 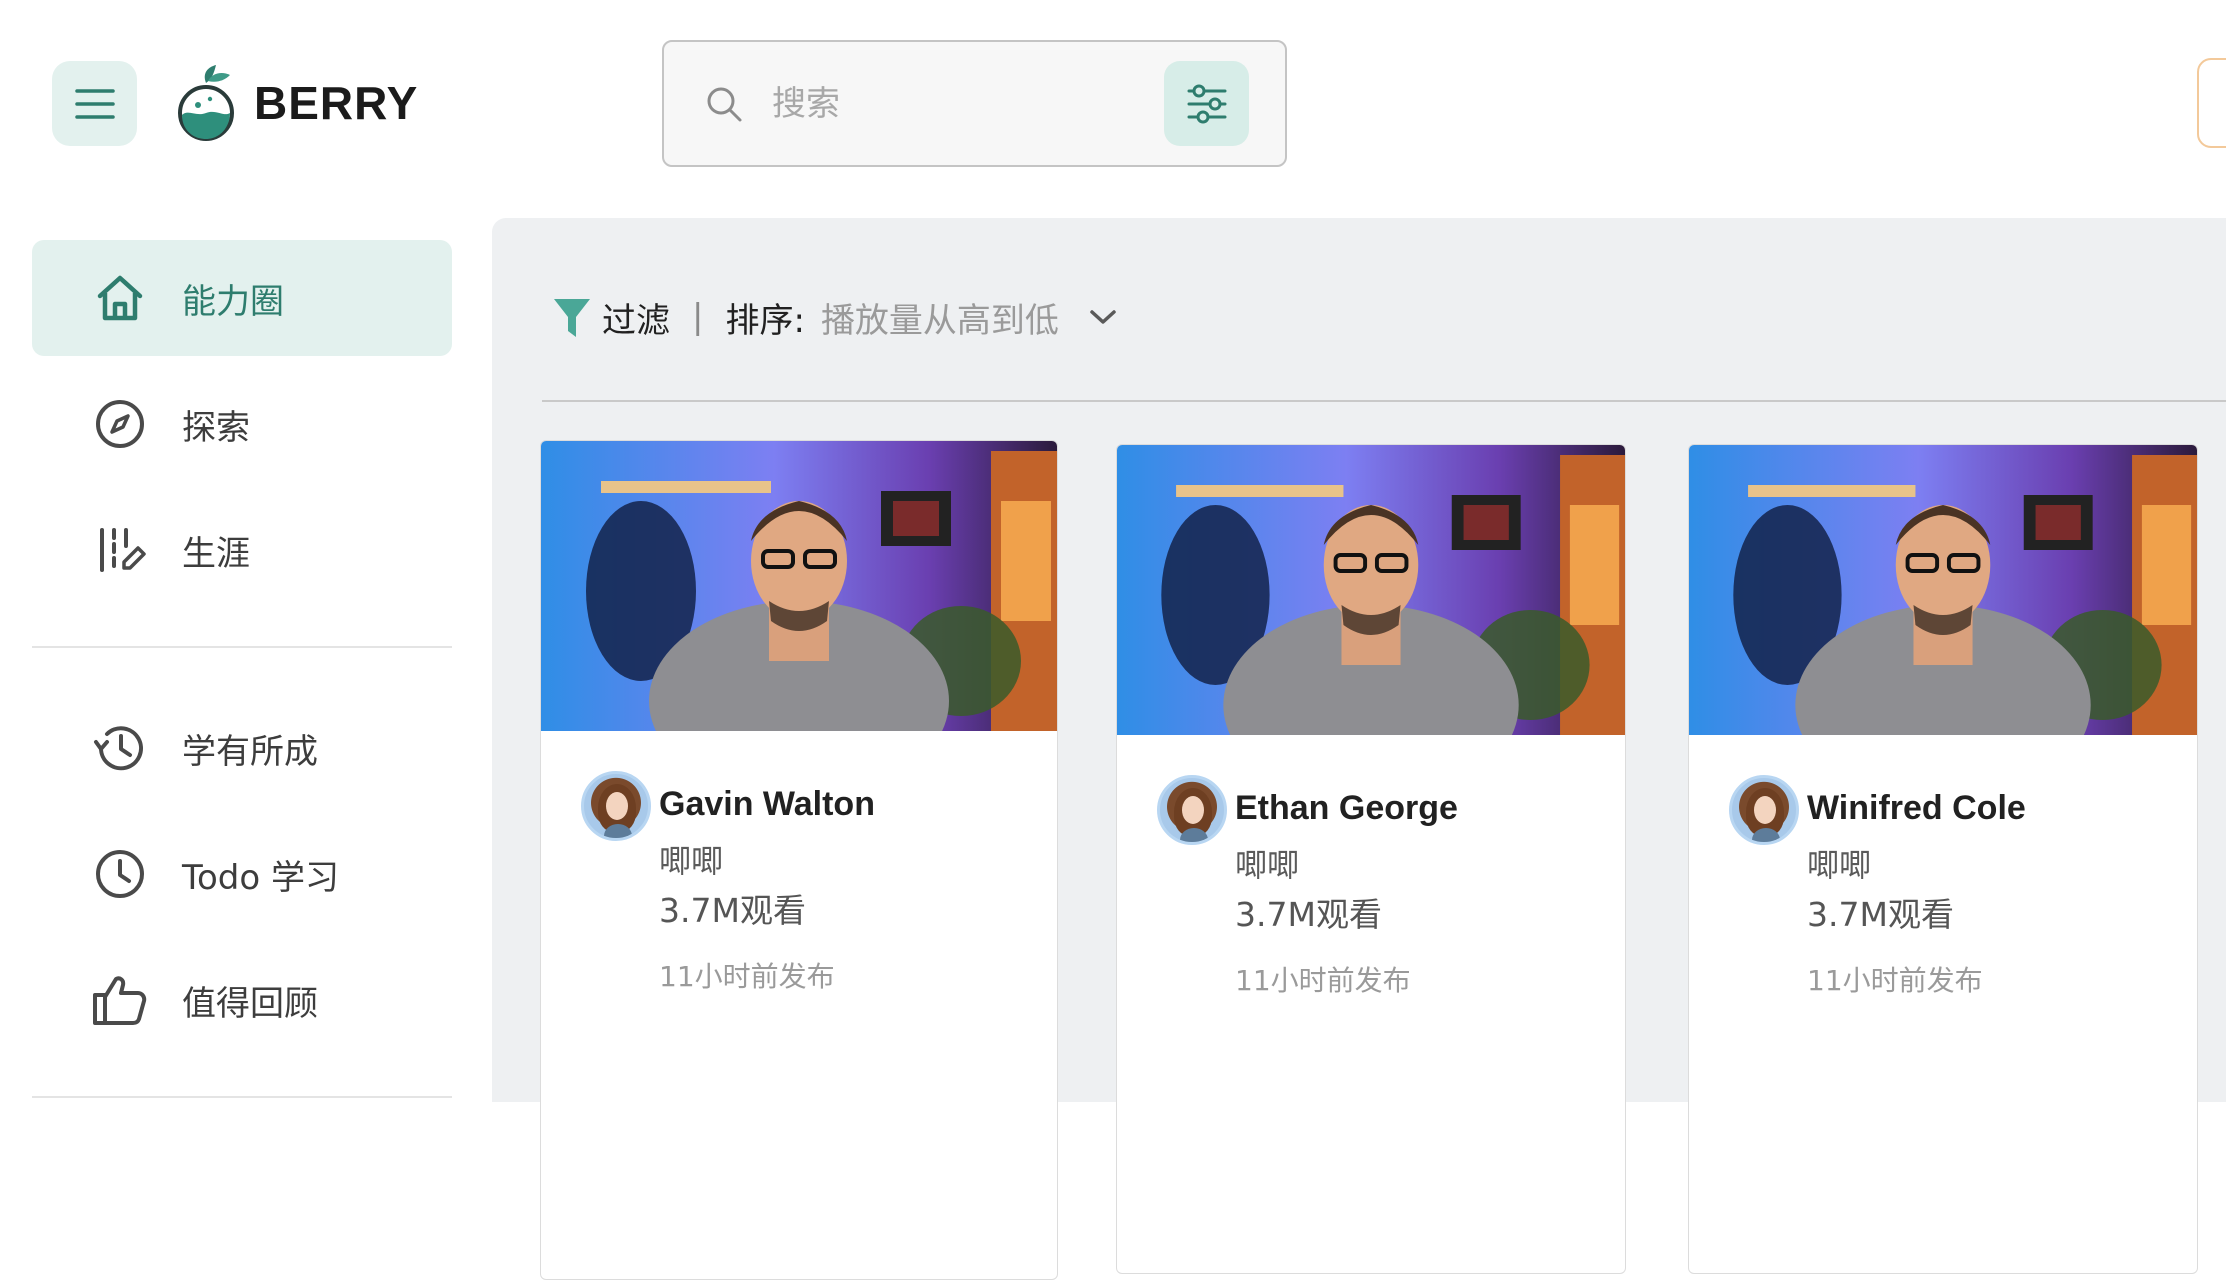 I want to click on search-filter-button, so click(x=1206, y=103).